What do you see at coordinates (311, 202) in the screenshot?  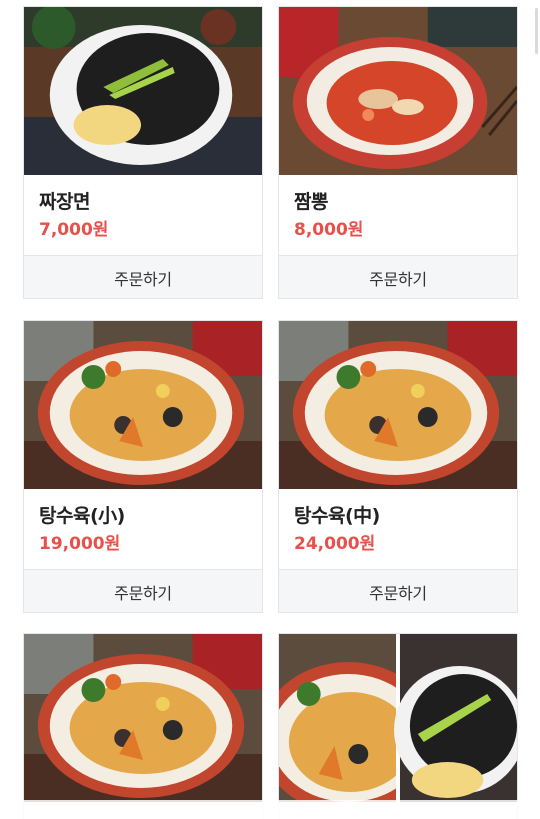 I see `menu-item-name: 짬뽕` at bounding box center [311, 202].